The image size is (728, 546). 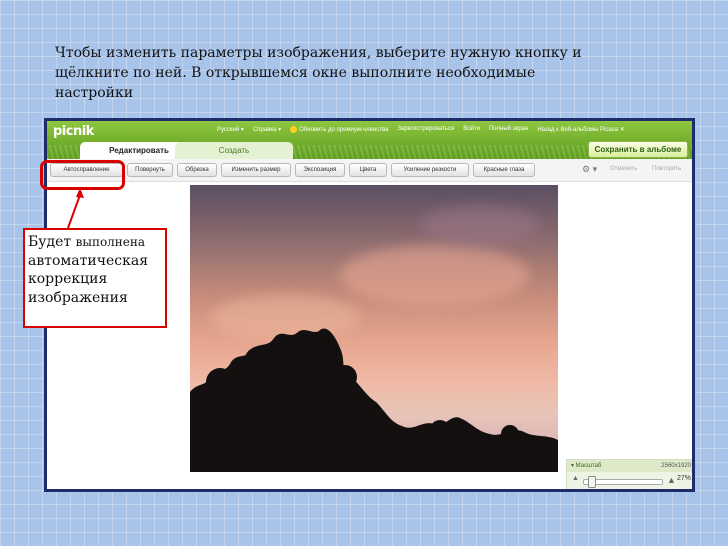 What do you see at coordinates (88, 260) in the screenshot?
I see `callout-line-2: автоматическая` at bounding box center [88, 260].